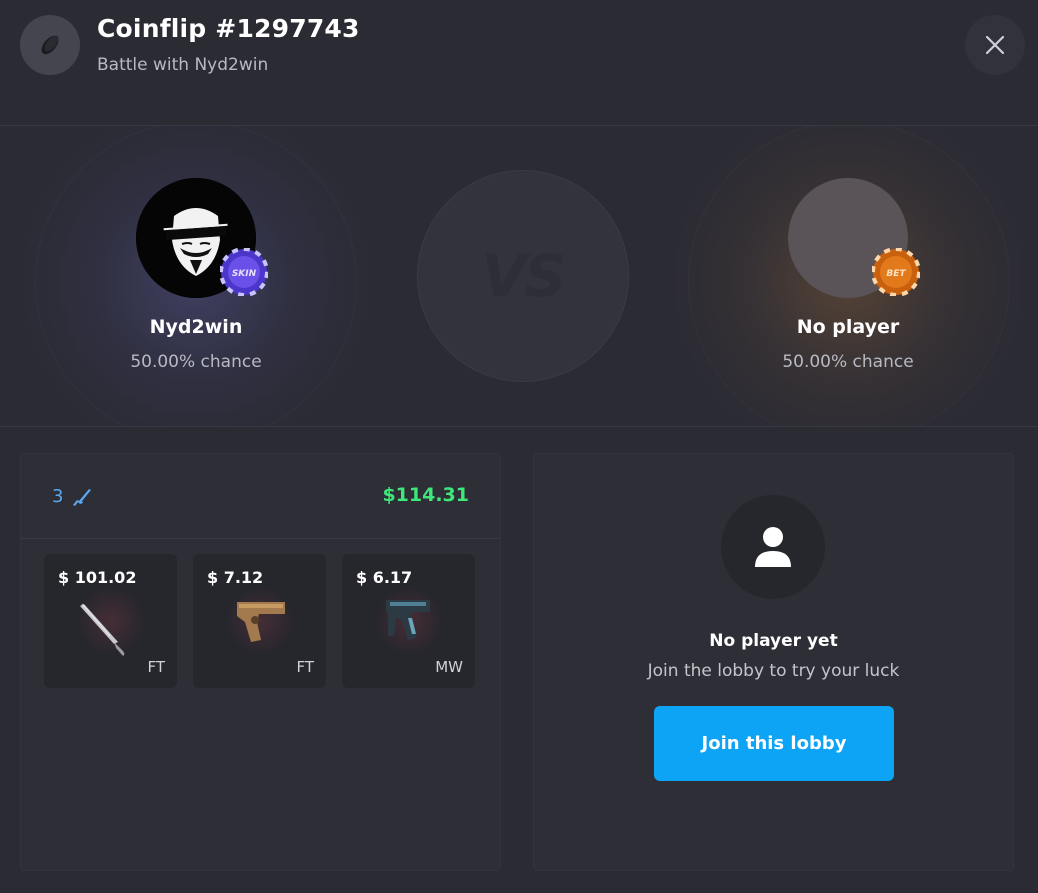  I want to click on user-placeholder, so click(773, 547).